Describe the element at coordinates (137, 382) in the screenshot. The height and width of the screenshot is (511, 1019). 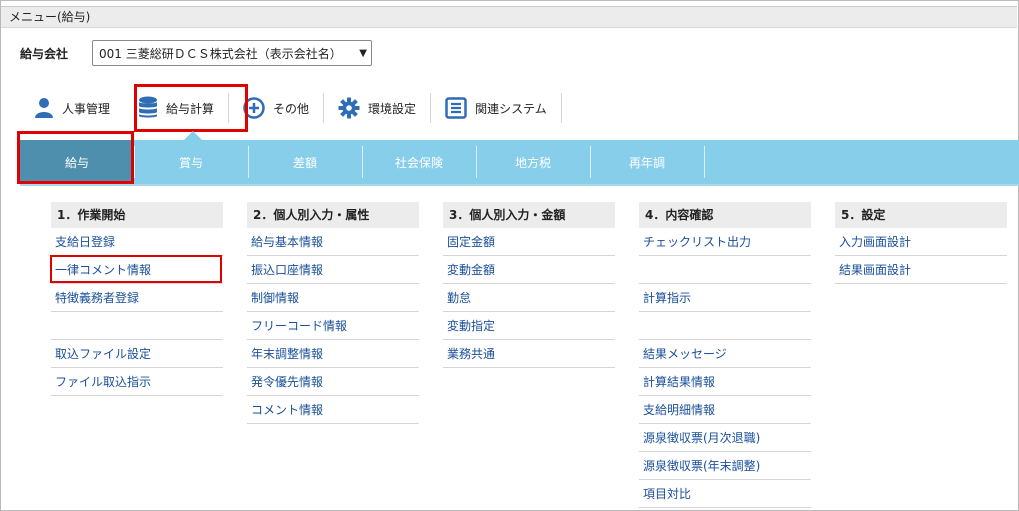
I see `menu-link: ファイル取込指示` at that location.